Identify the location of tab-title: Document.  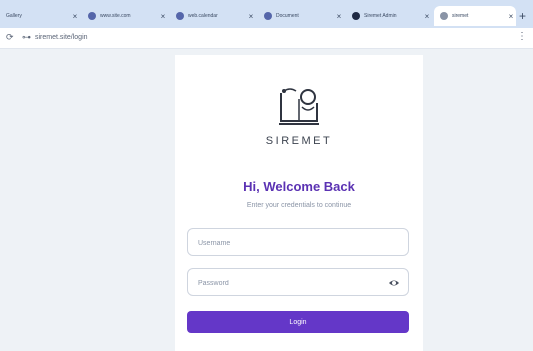
(287, 16).